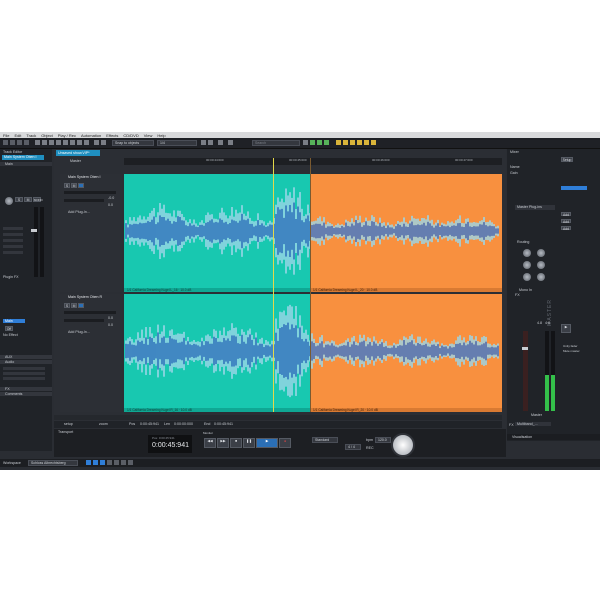 The height and width of the screenshot is (600, 600). I want to click on loop-icon, so click(319, 142).